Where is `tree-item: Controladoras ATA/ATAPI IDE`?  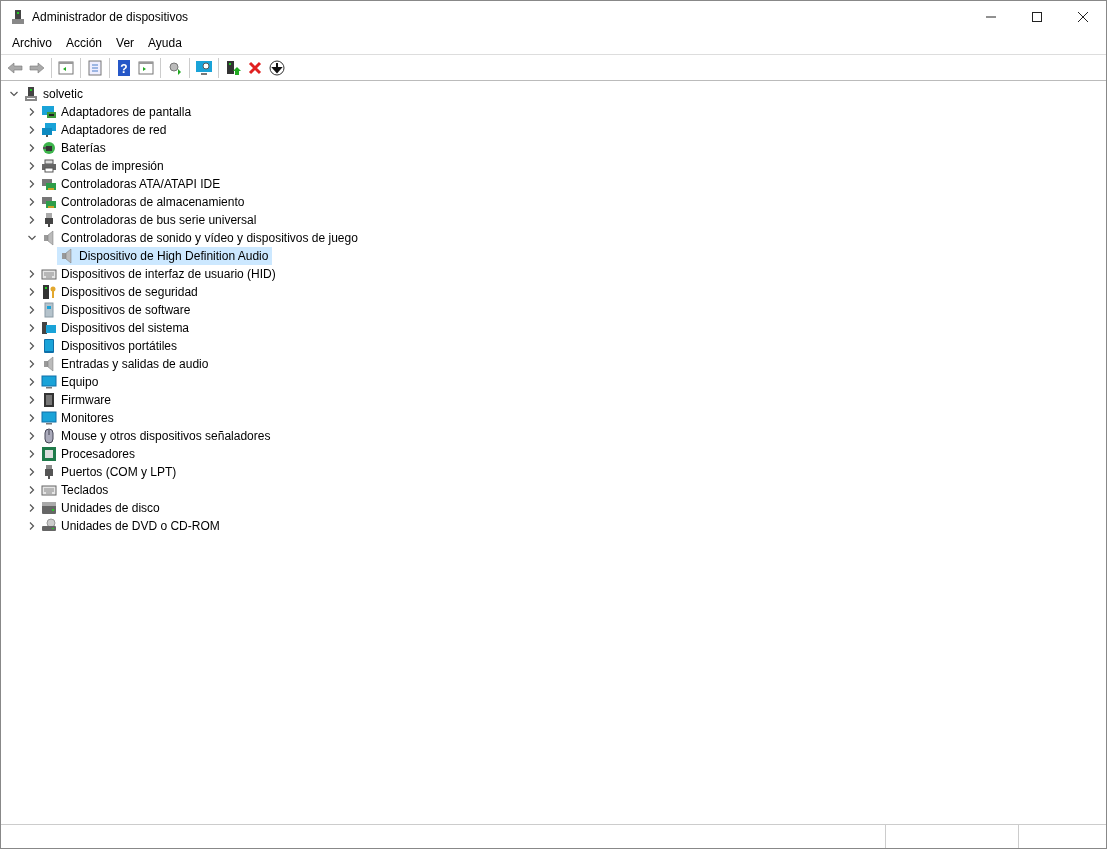
tree-item: Controladoras ATA/ATAPI IDE is located at coordinates (132, 184).